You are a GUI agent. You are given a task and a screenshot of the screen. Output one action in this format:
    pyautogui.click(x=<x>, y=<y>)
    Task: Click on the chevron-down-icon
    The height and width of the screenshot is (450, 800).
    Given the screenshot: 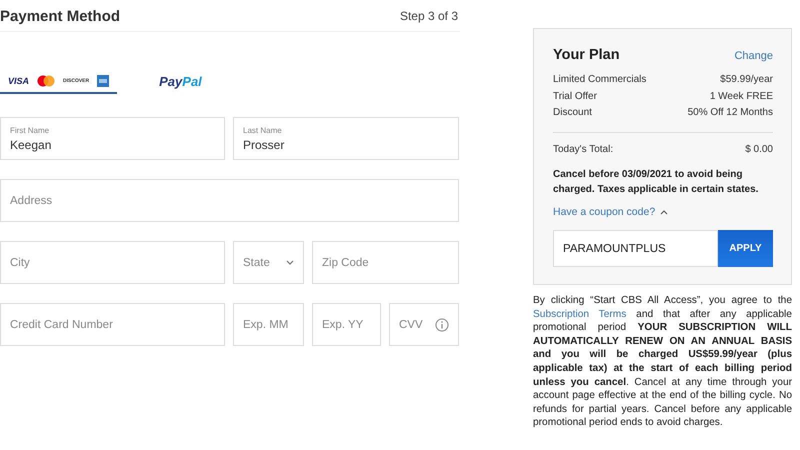 What is the action you would take?
    pyautogui.click(x=290, y=262)
    